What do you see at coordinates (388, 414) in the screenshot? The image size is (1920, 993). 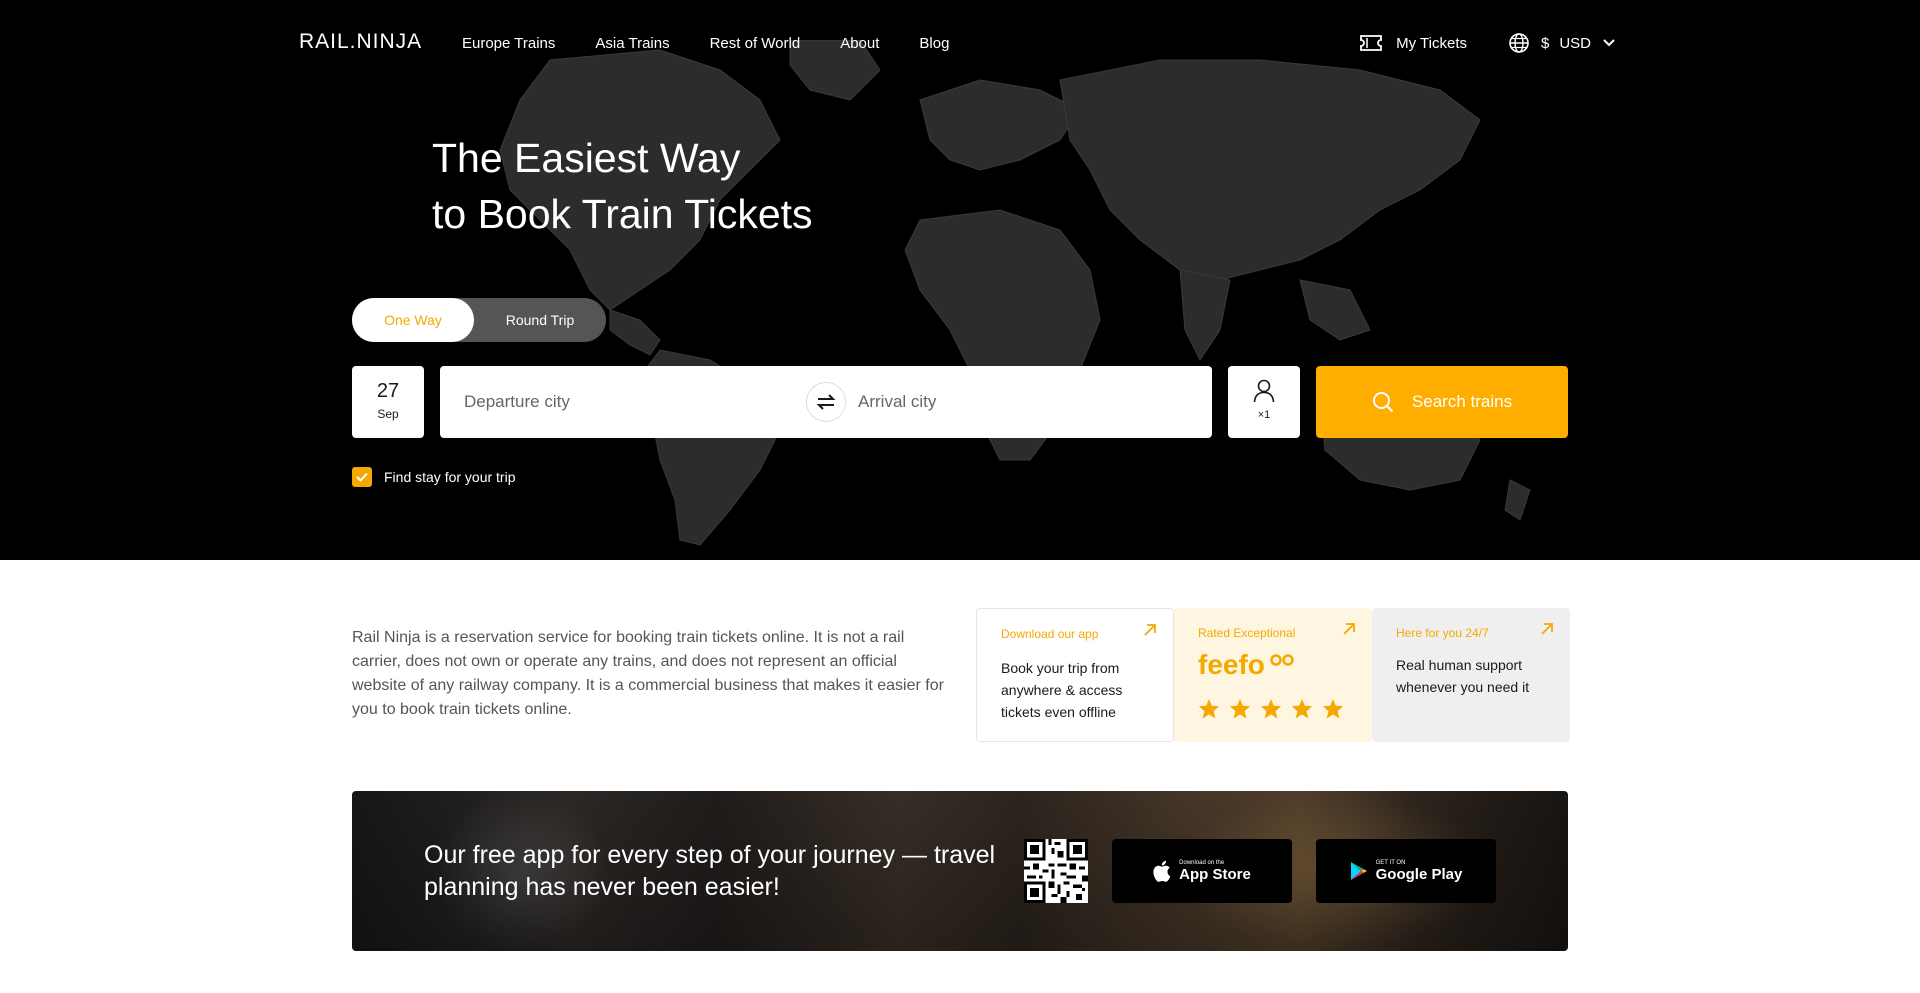 I see `date-month: Sep` at bounding box center [388, 414].